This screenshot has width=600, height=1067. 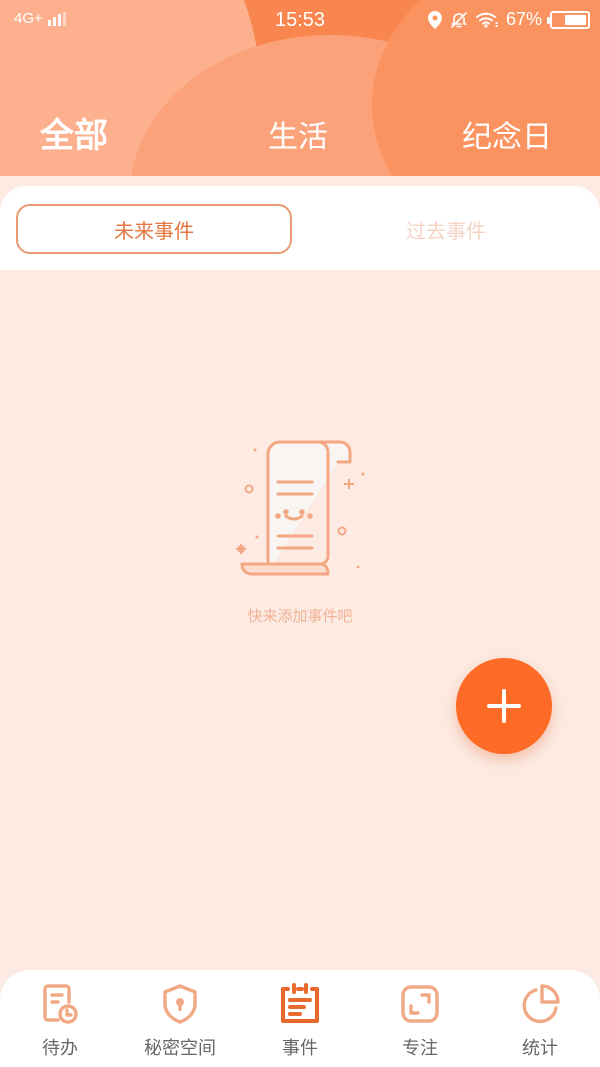 I want to click on status-bar: 4G+ 15:53 67%, so click(x=300, y=20).